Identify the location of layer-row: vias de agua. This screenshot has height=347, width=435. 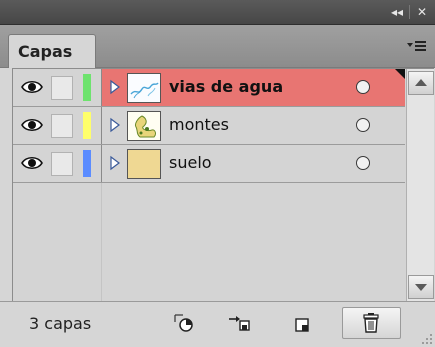
(209, 88).